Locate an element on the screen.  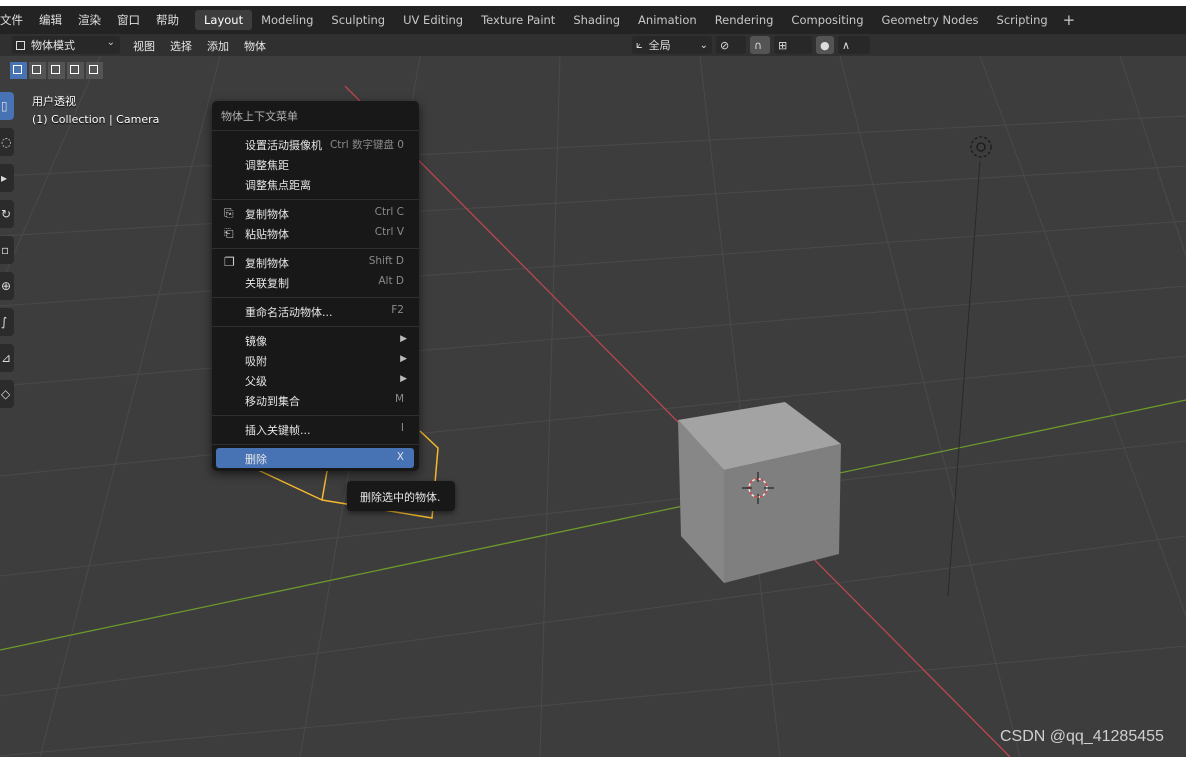
select-extend-icon is located at coordinates (36, 69).